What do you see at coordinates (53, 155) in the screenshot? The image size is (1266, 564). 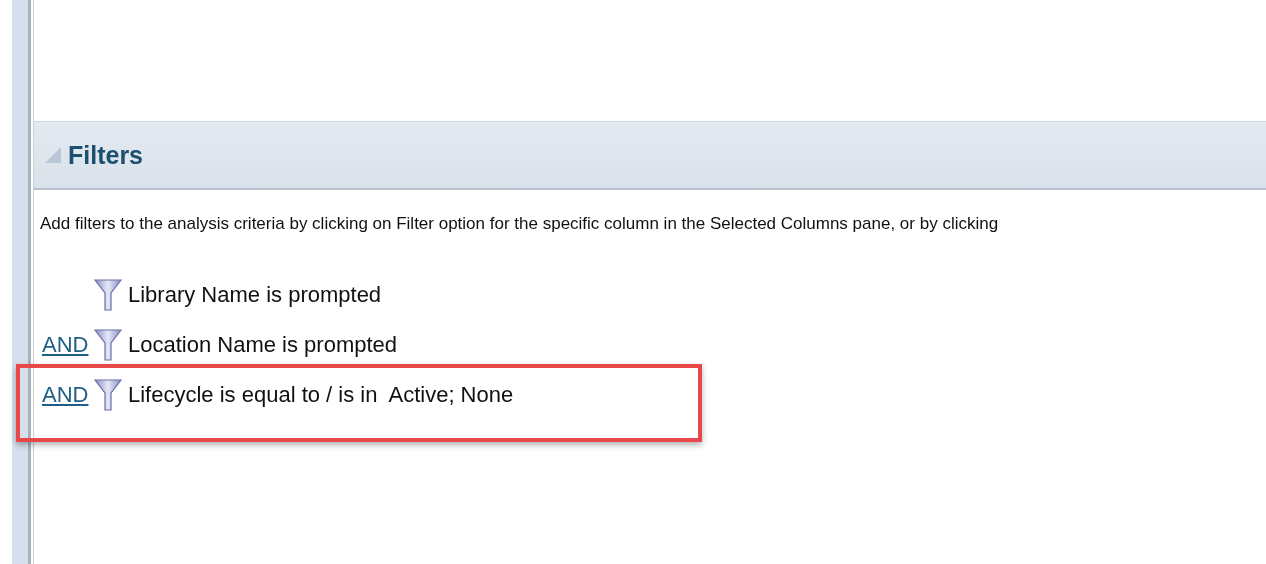 I see `collapse-triangle-icon` at bounding box center [53, 155].